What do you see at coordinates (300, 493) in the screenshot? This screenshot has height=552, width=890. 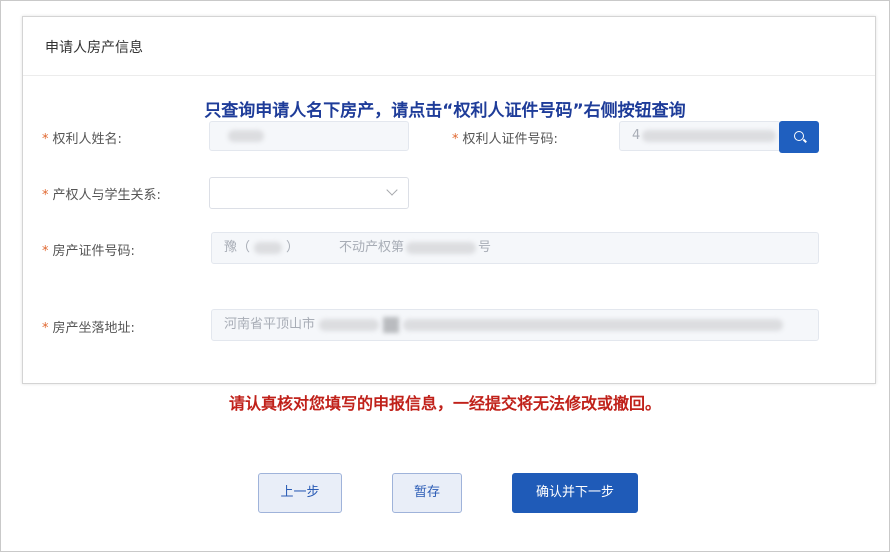 I see `prev-step-button: 上一步` at bounding box center [300, 493].